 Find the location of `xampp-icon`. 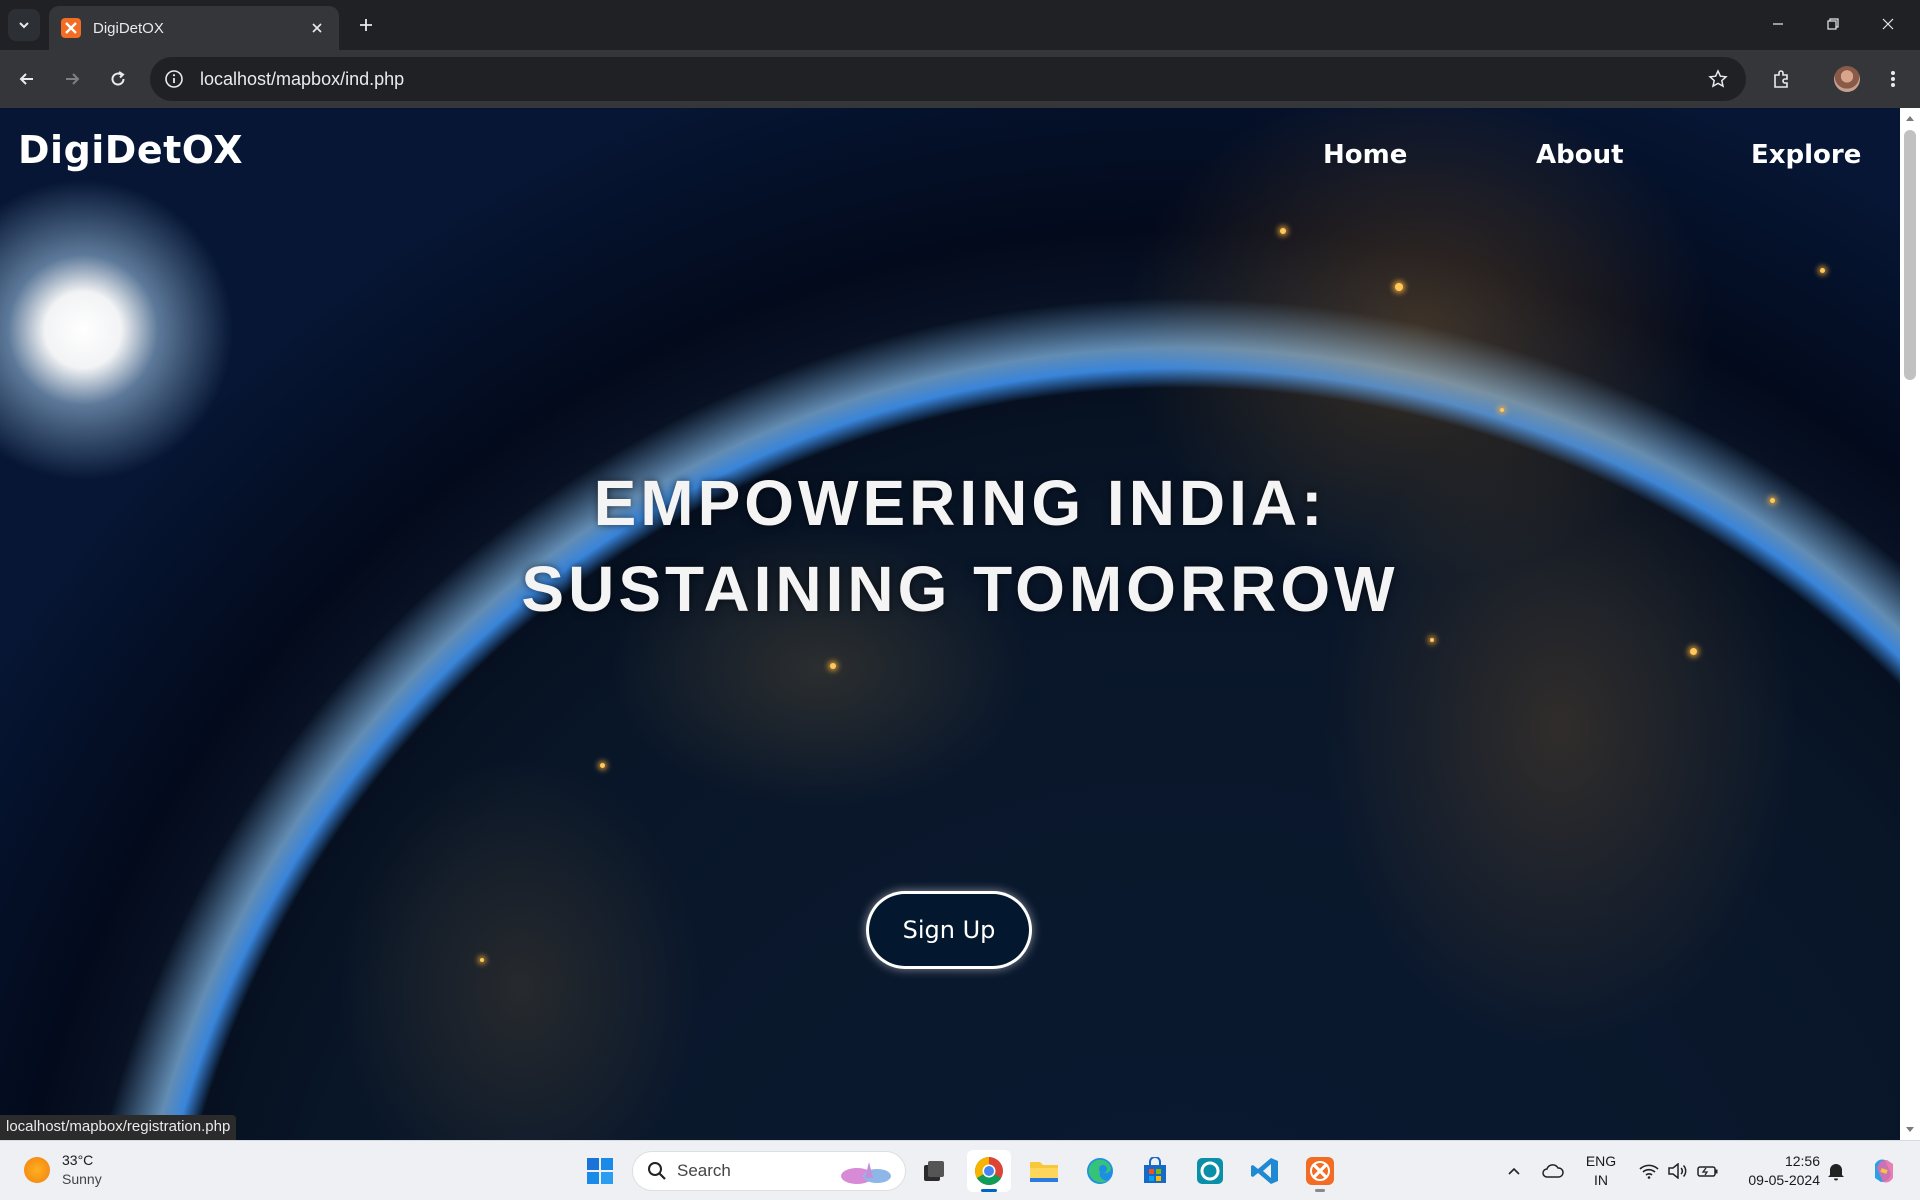

xampp-icon is located at coordinates (1320, 1171).